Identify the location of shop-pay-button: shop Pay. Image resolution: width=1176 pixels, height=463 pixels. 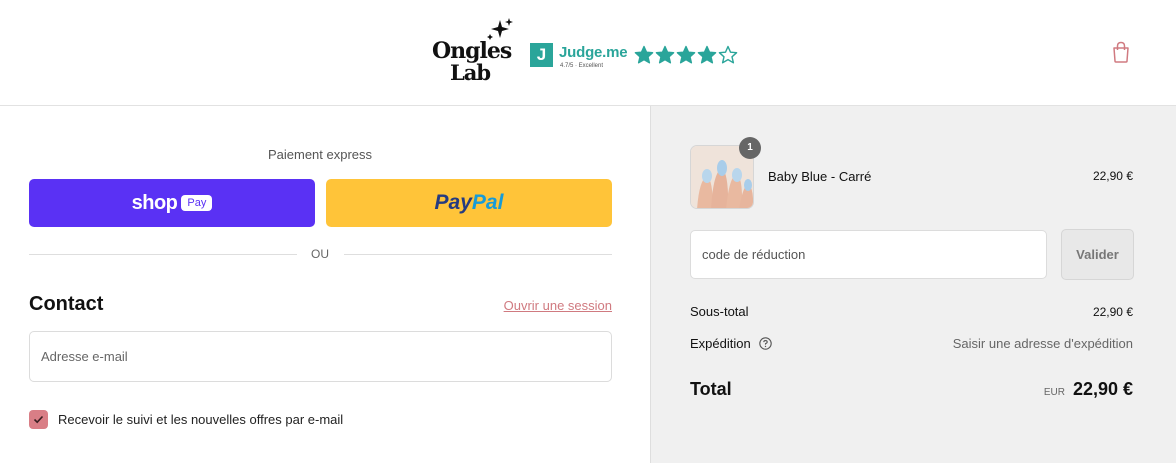
(172, 203).